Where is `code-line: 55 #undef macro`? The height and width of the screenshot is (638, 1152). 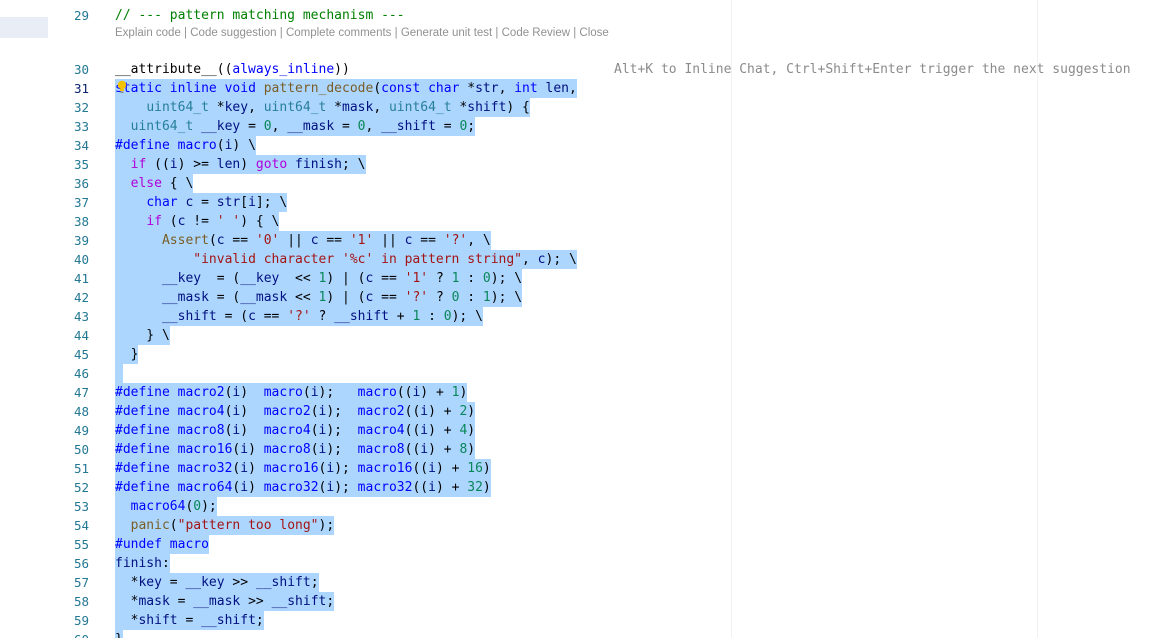 code-line: 55 #undef macro is located at coordinates (576, 544).